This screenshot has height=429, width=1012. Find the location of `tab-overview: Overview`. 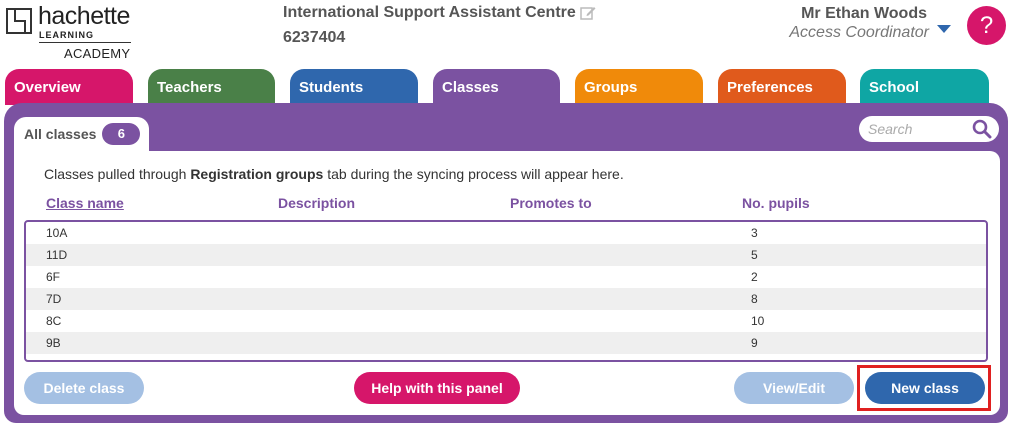

tab-overview: Overview is located at coordinates (69, 87).